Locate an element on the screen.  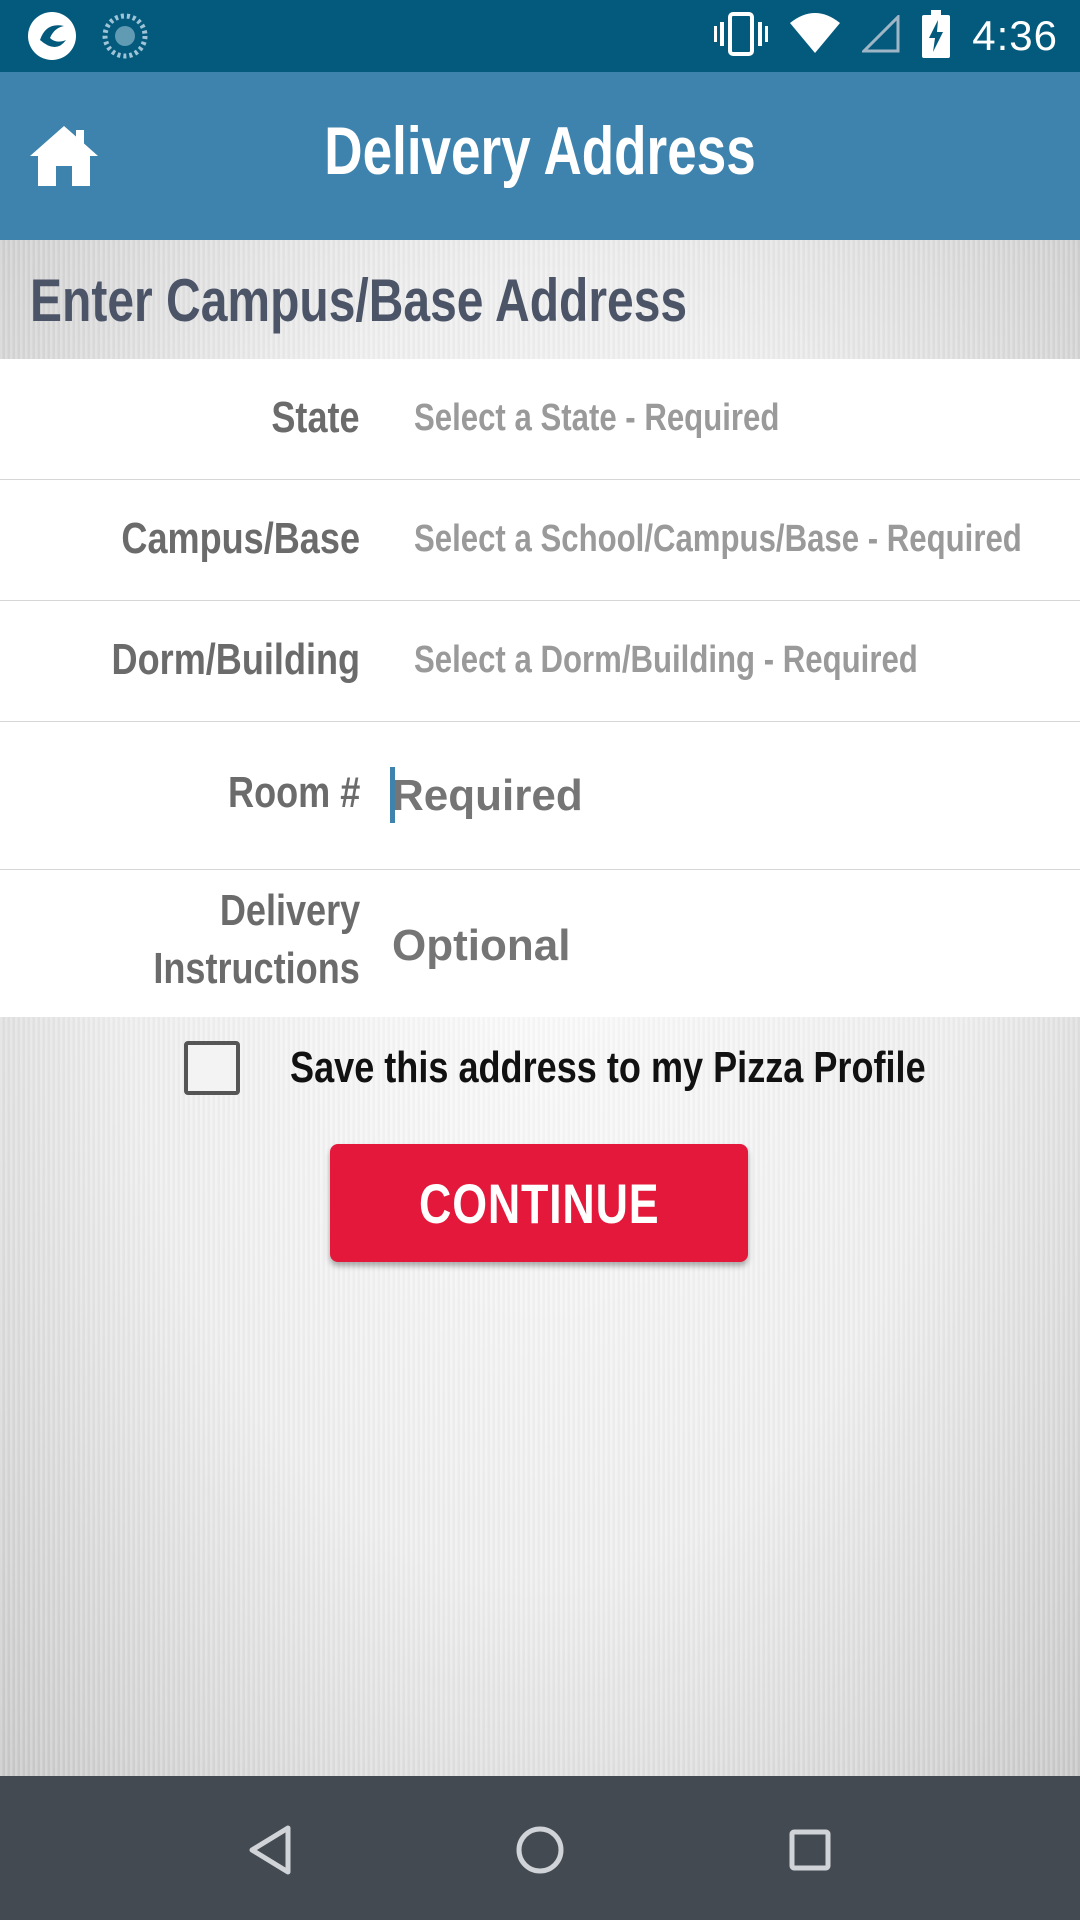
dorm-placeholder: Select a Dorm/Building - Required is located at coordinates (666, 660).